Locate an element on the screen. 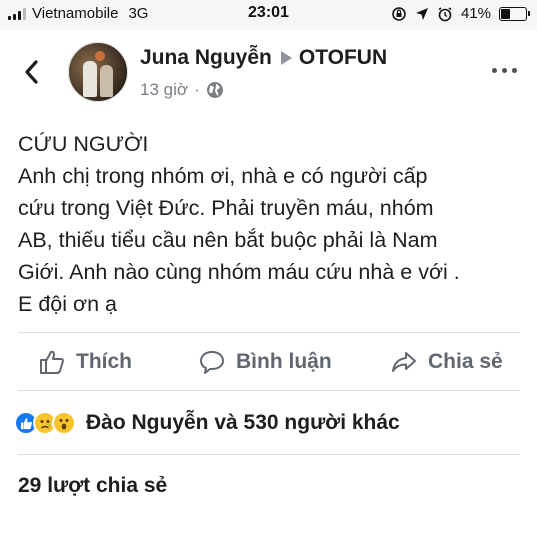 Image resolution: width=537 pixels, height=534 pixels. status-right: 41% is located at coordinates (460, 13).